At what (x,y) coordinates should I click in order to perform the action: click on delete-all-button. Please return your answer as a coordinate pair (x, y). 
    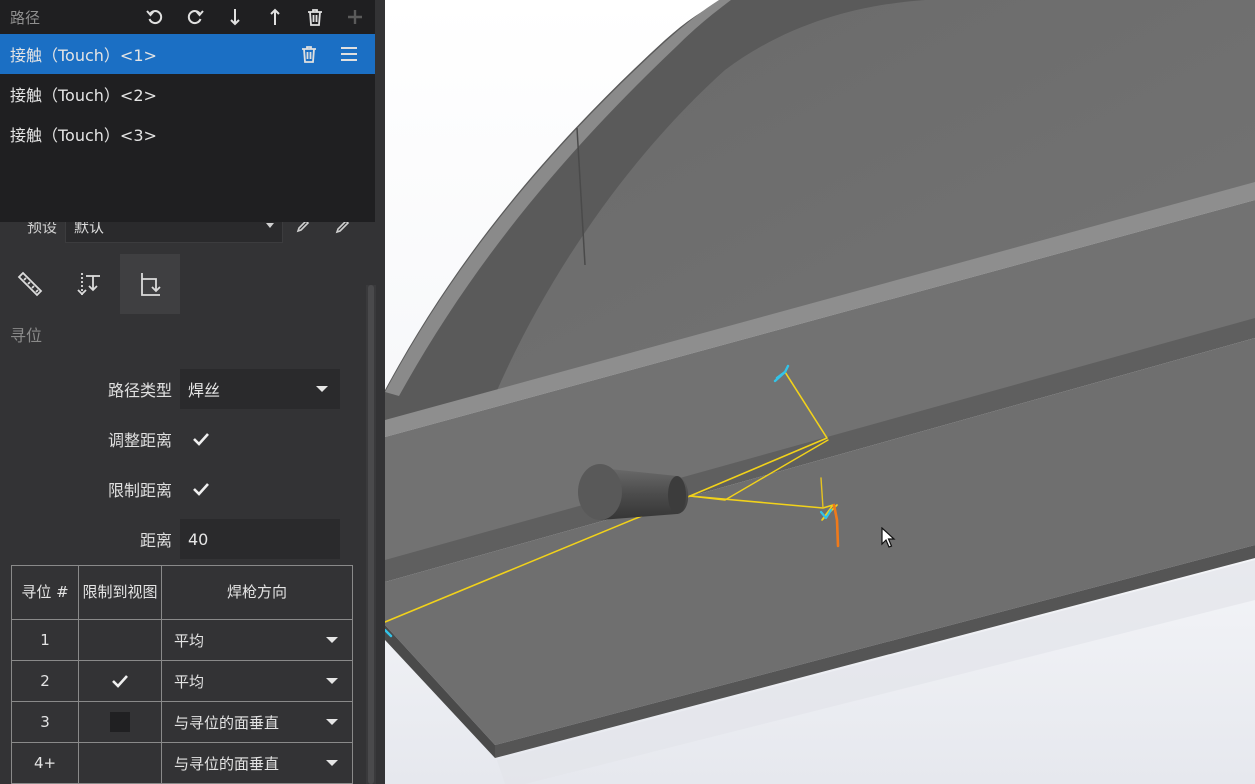
    Looking at the image, I should click on (315, 17).